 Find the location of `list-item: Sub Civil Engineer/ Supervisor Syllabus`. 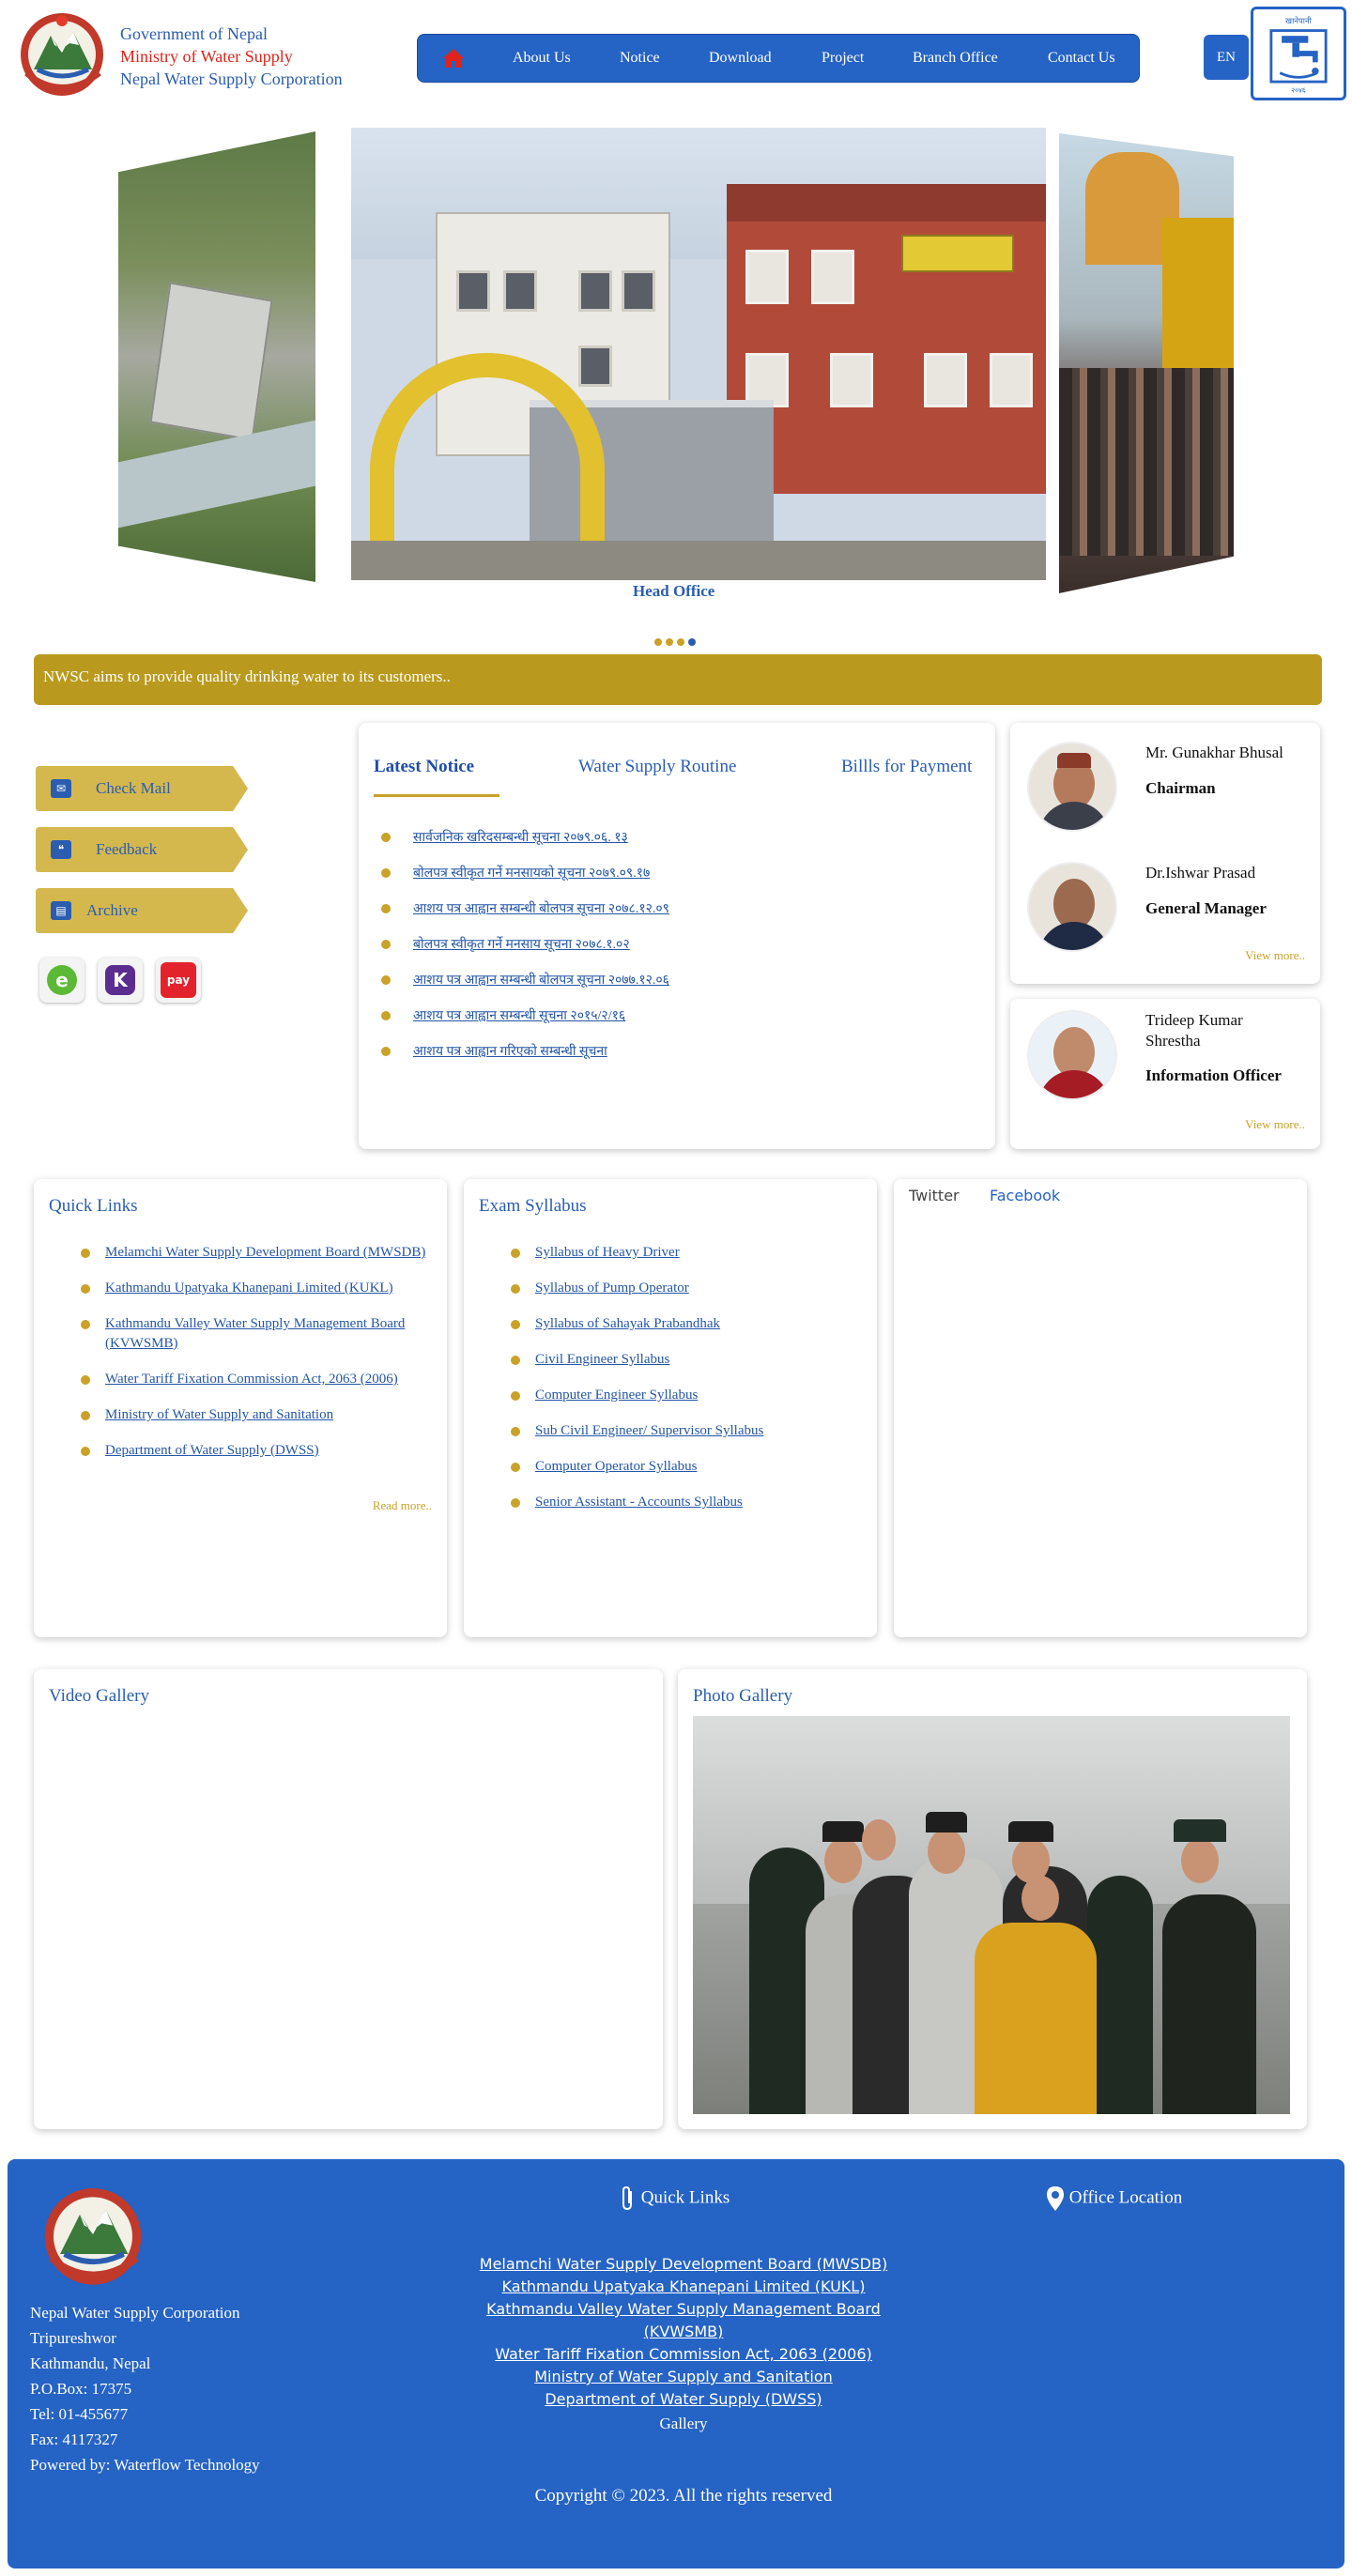

list-item: Sub Civil Engineer/ Supervisor Syllabus is located at coordinates (687, 1431).